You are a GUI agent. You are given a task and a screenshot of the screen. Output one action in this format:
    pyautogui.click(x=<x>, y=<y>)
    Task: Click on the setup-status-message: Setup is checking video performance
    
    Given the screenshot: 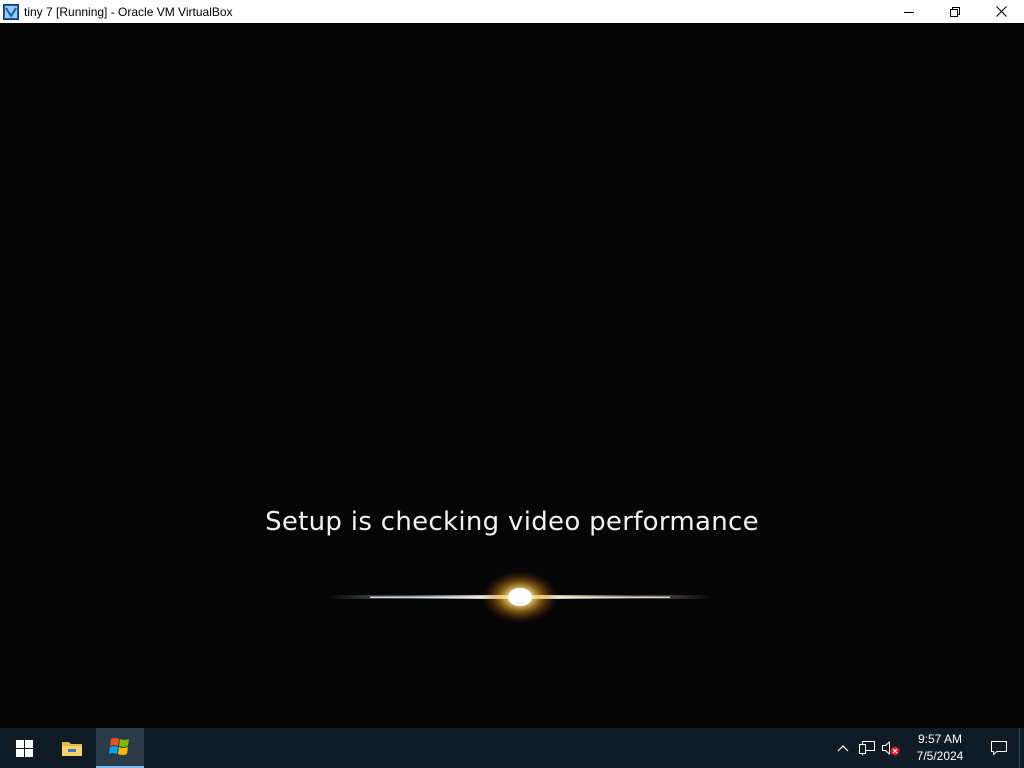 What is the action you would take?
    pyautogui.click(x=512, y=522)
    